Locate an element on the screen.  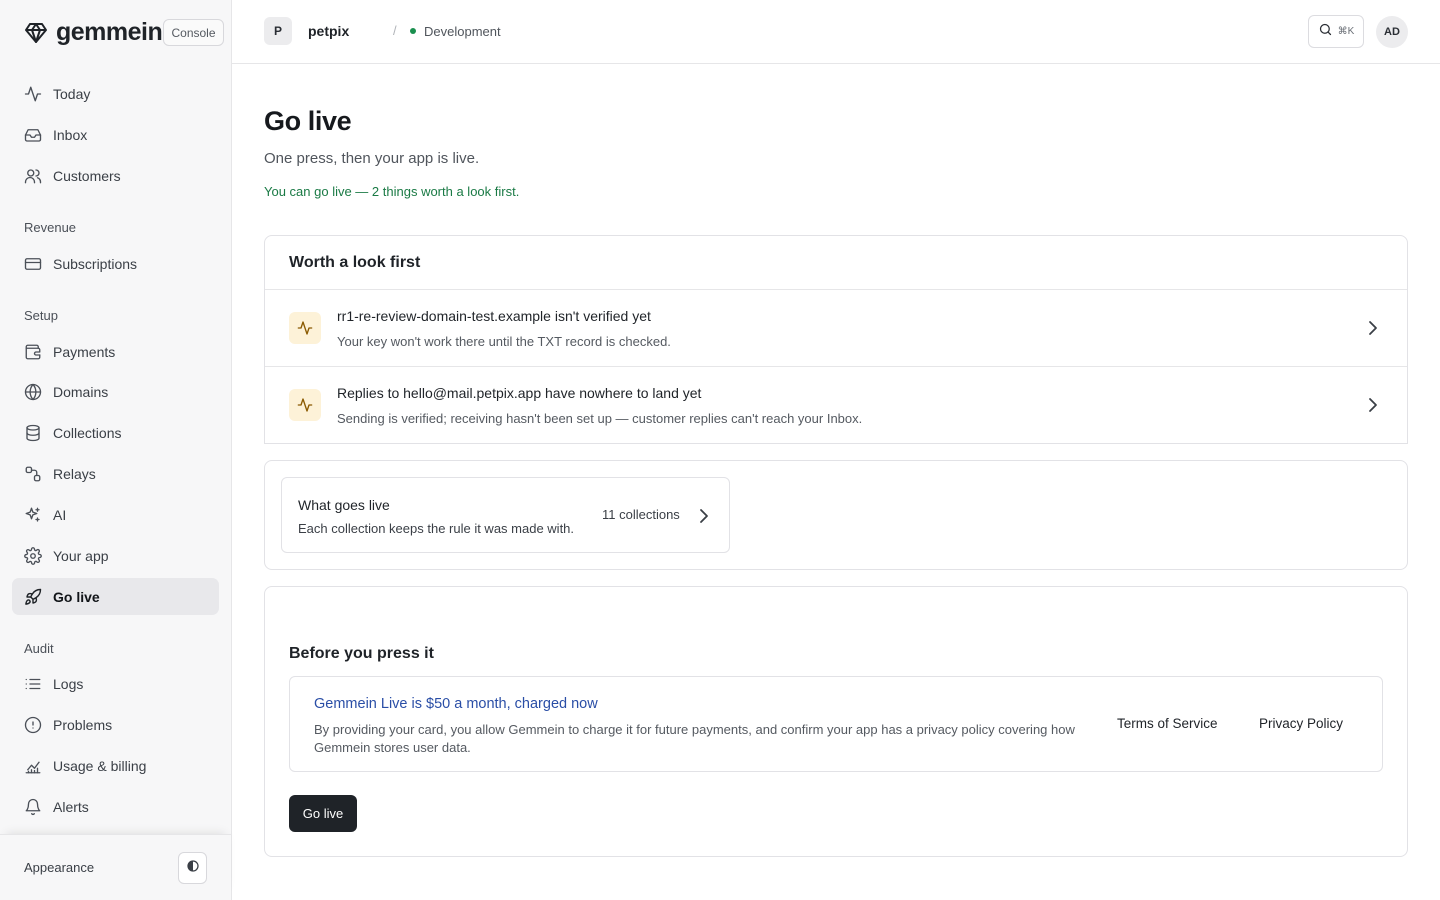
sidebar-item-label: Today is located at coordinates (72, 93).